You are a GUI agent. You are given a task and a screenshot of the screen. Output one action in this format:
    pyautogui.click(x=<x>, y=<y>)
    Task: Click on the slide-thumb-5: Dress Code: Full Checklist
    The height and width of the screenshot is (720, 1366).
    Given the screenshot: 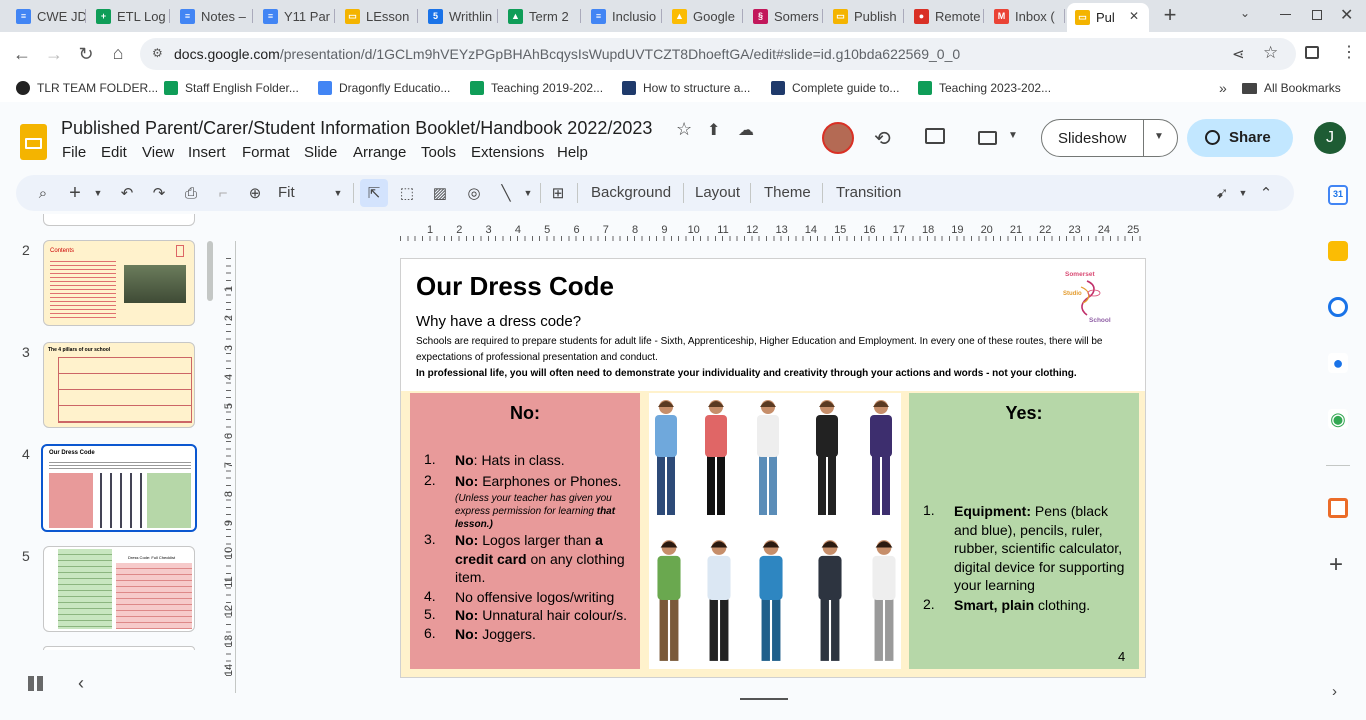 What is the action you would take?
    pyautogui.click(x=119, y=589)
    